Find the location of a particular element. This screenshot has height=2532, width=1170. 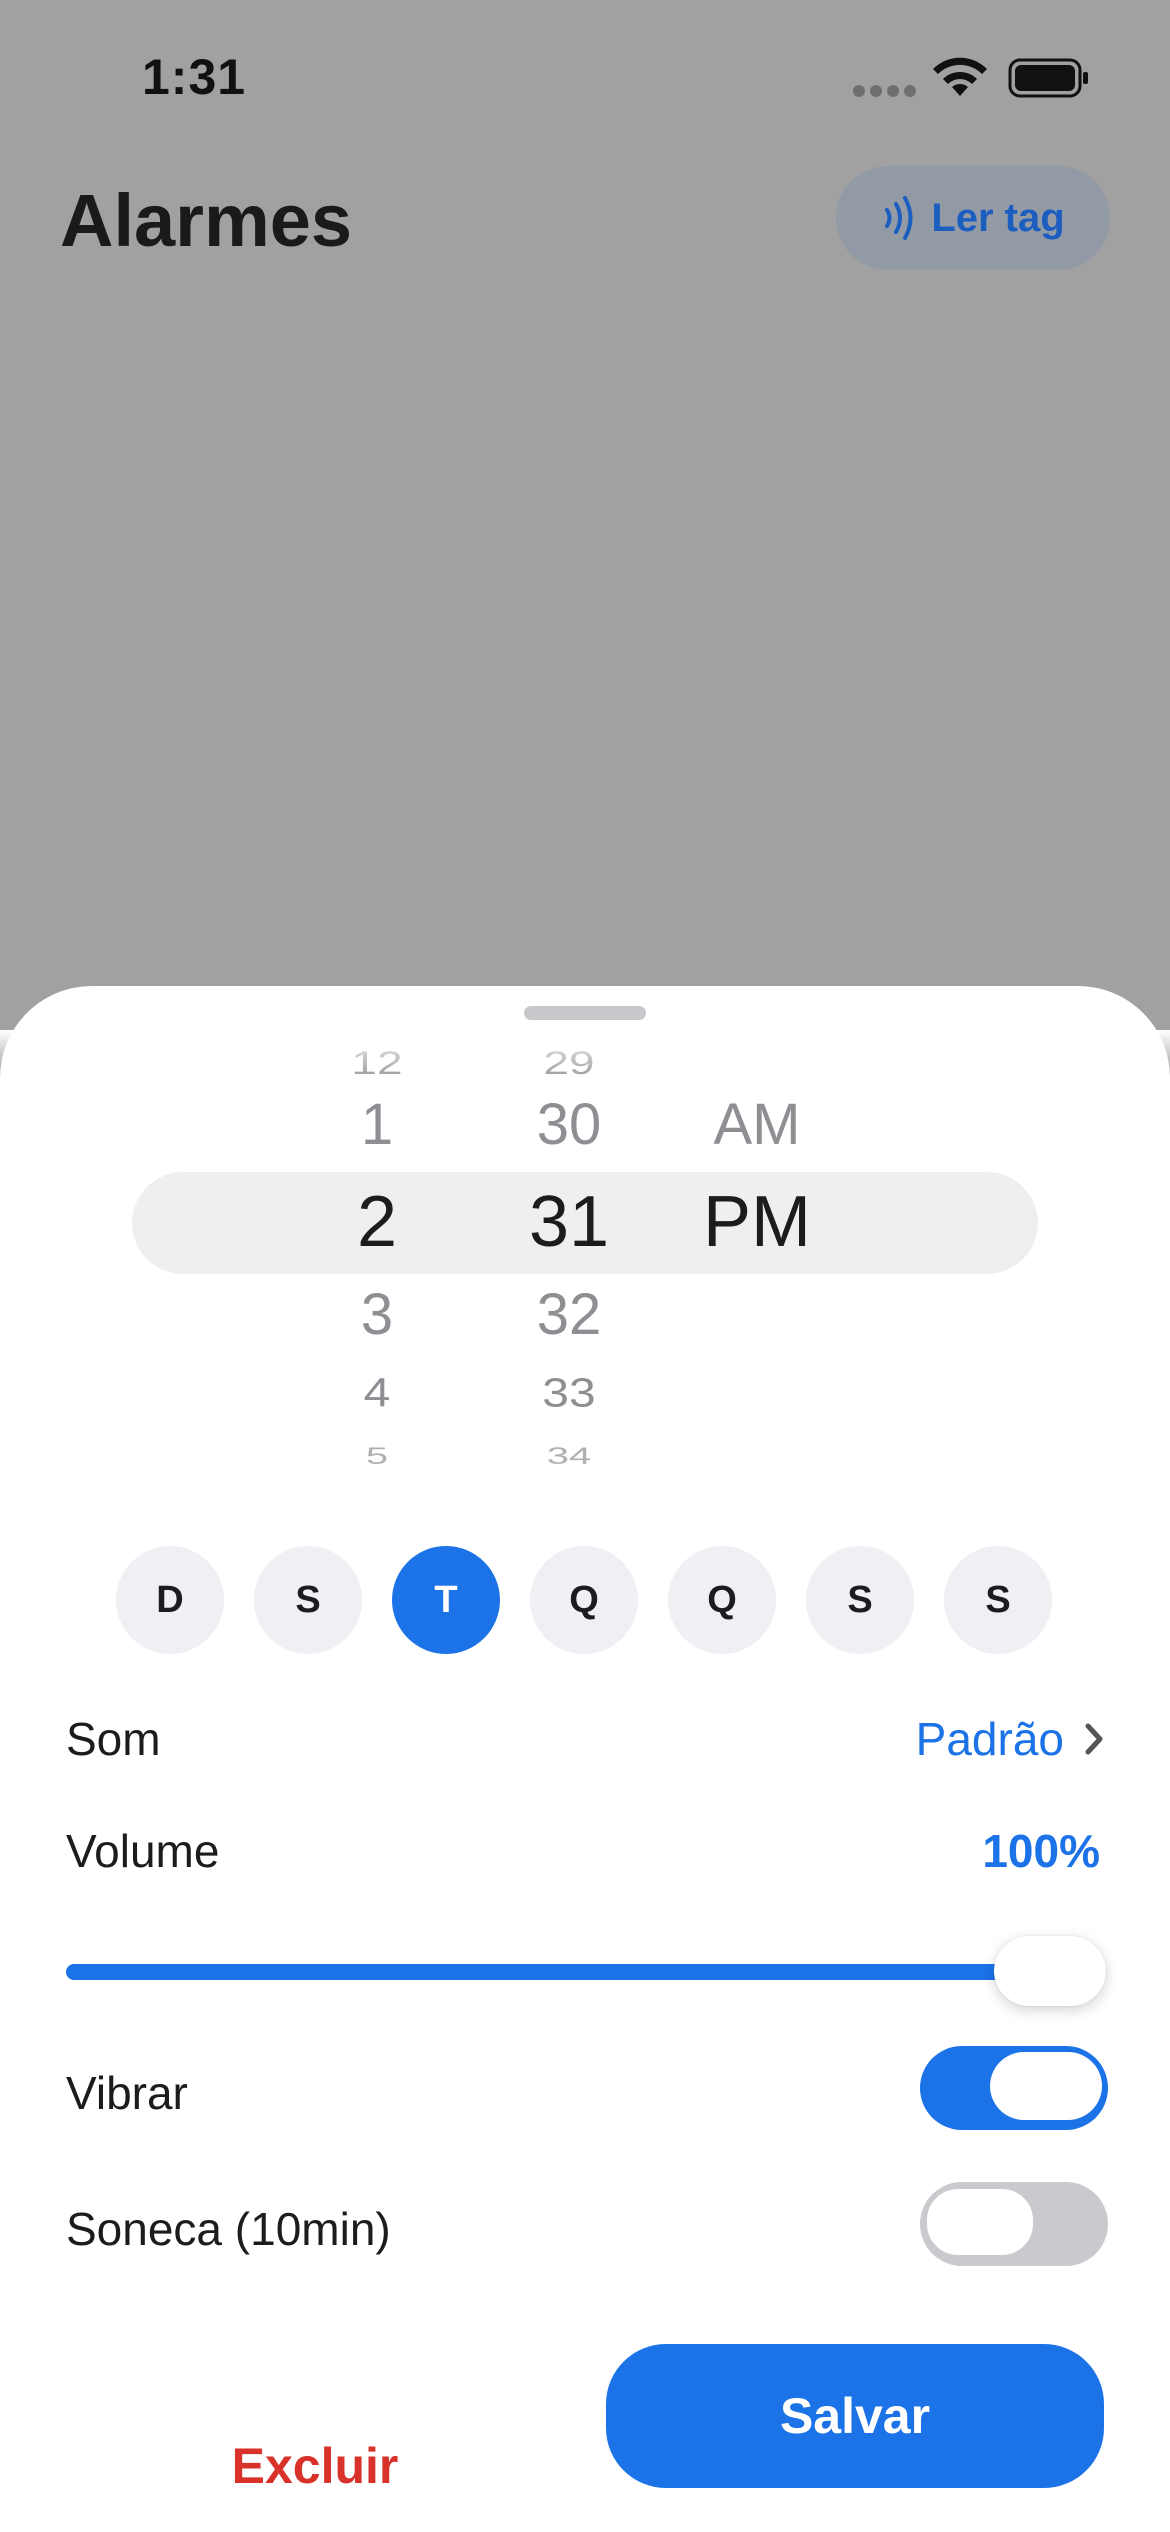

period-wheel: AM PM is located at coordinates (757, 1265).